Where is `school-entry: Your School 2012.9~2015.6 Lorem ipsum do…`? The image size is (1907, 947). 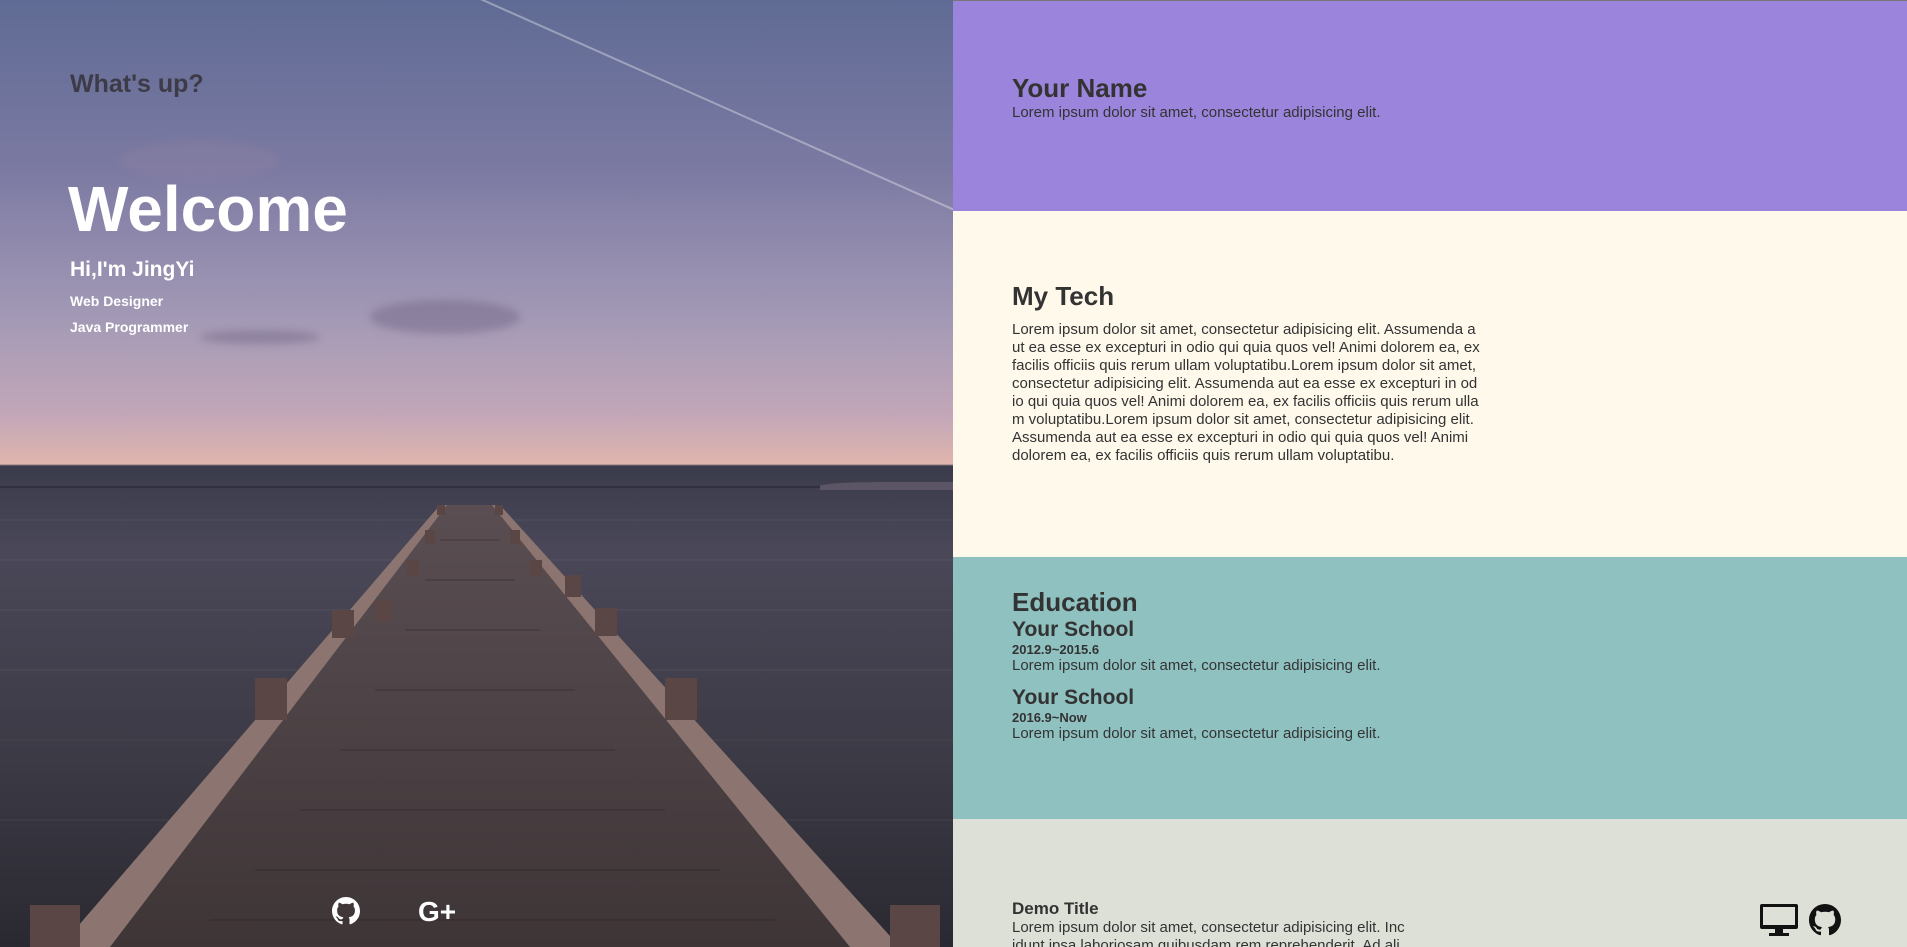 school-entry: Your School 2012.9~2015.6 Lorem ipsum do… is located at coordinates (1459, 646).